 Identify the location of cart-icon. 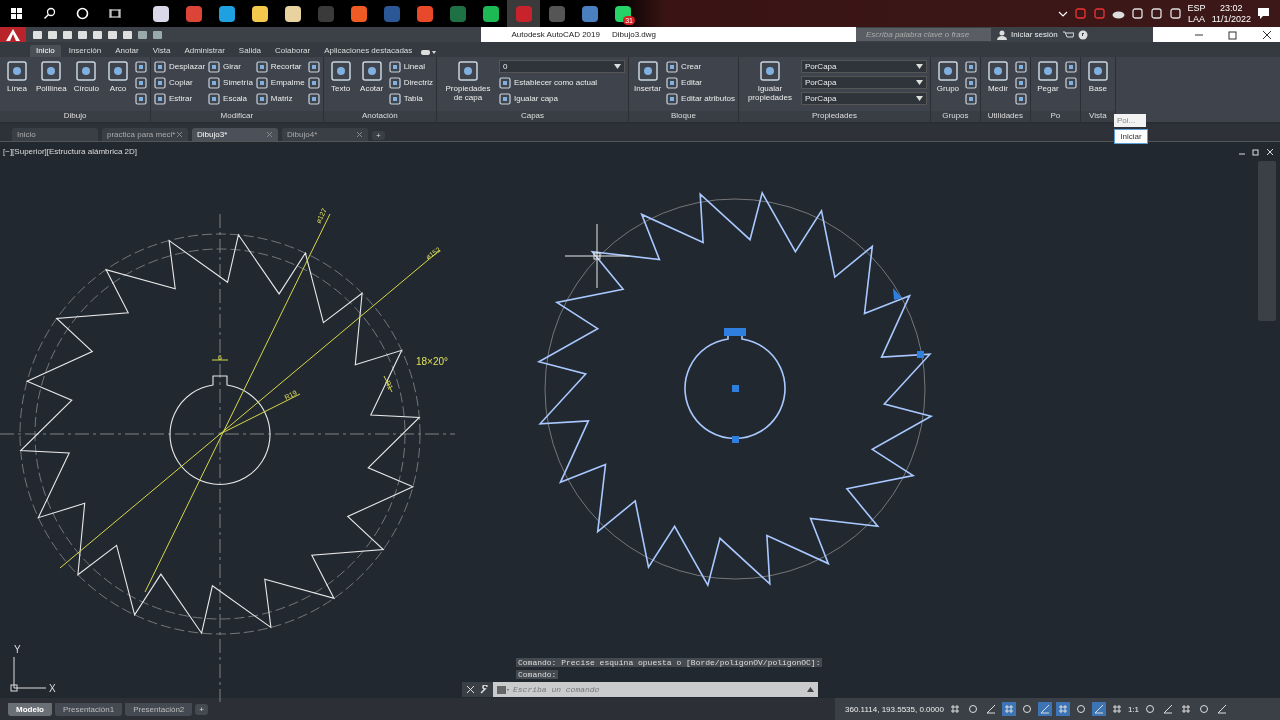
(1067, 34).